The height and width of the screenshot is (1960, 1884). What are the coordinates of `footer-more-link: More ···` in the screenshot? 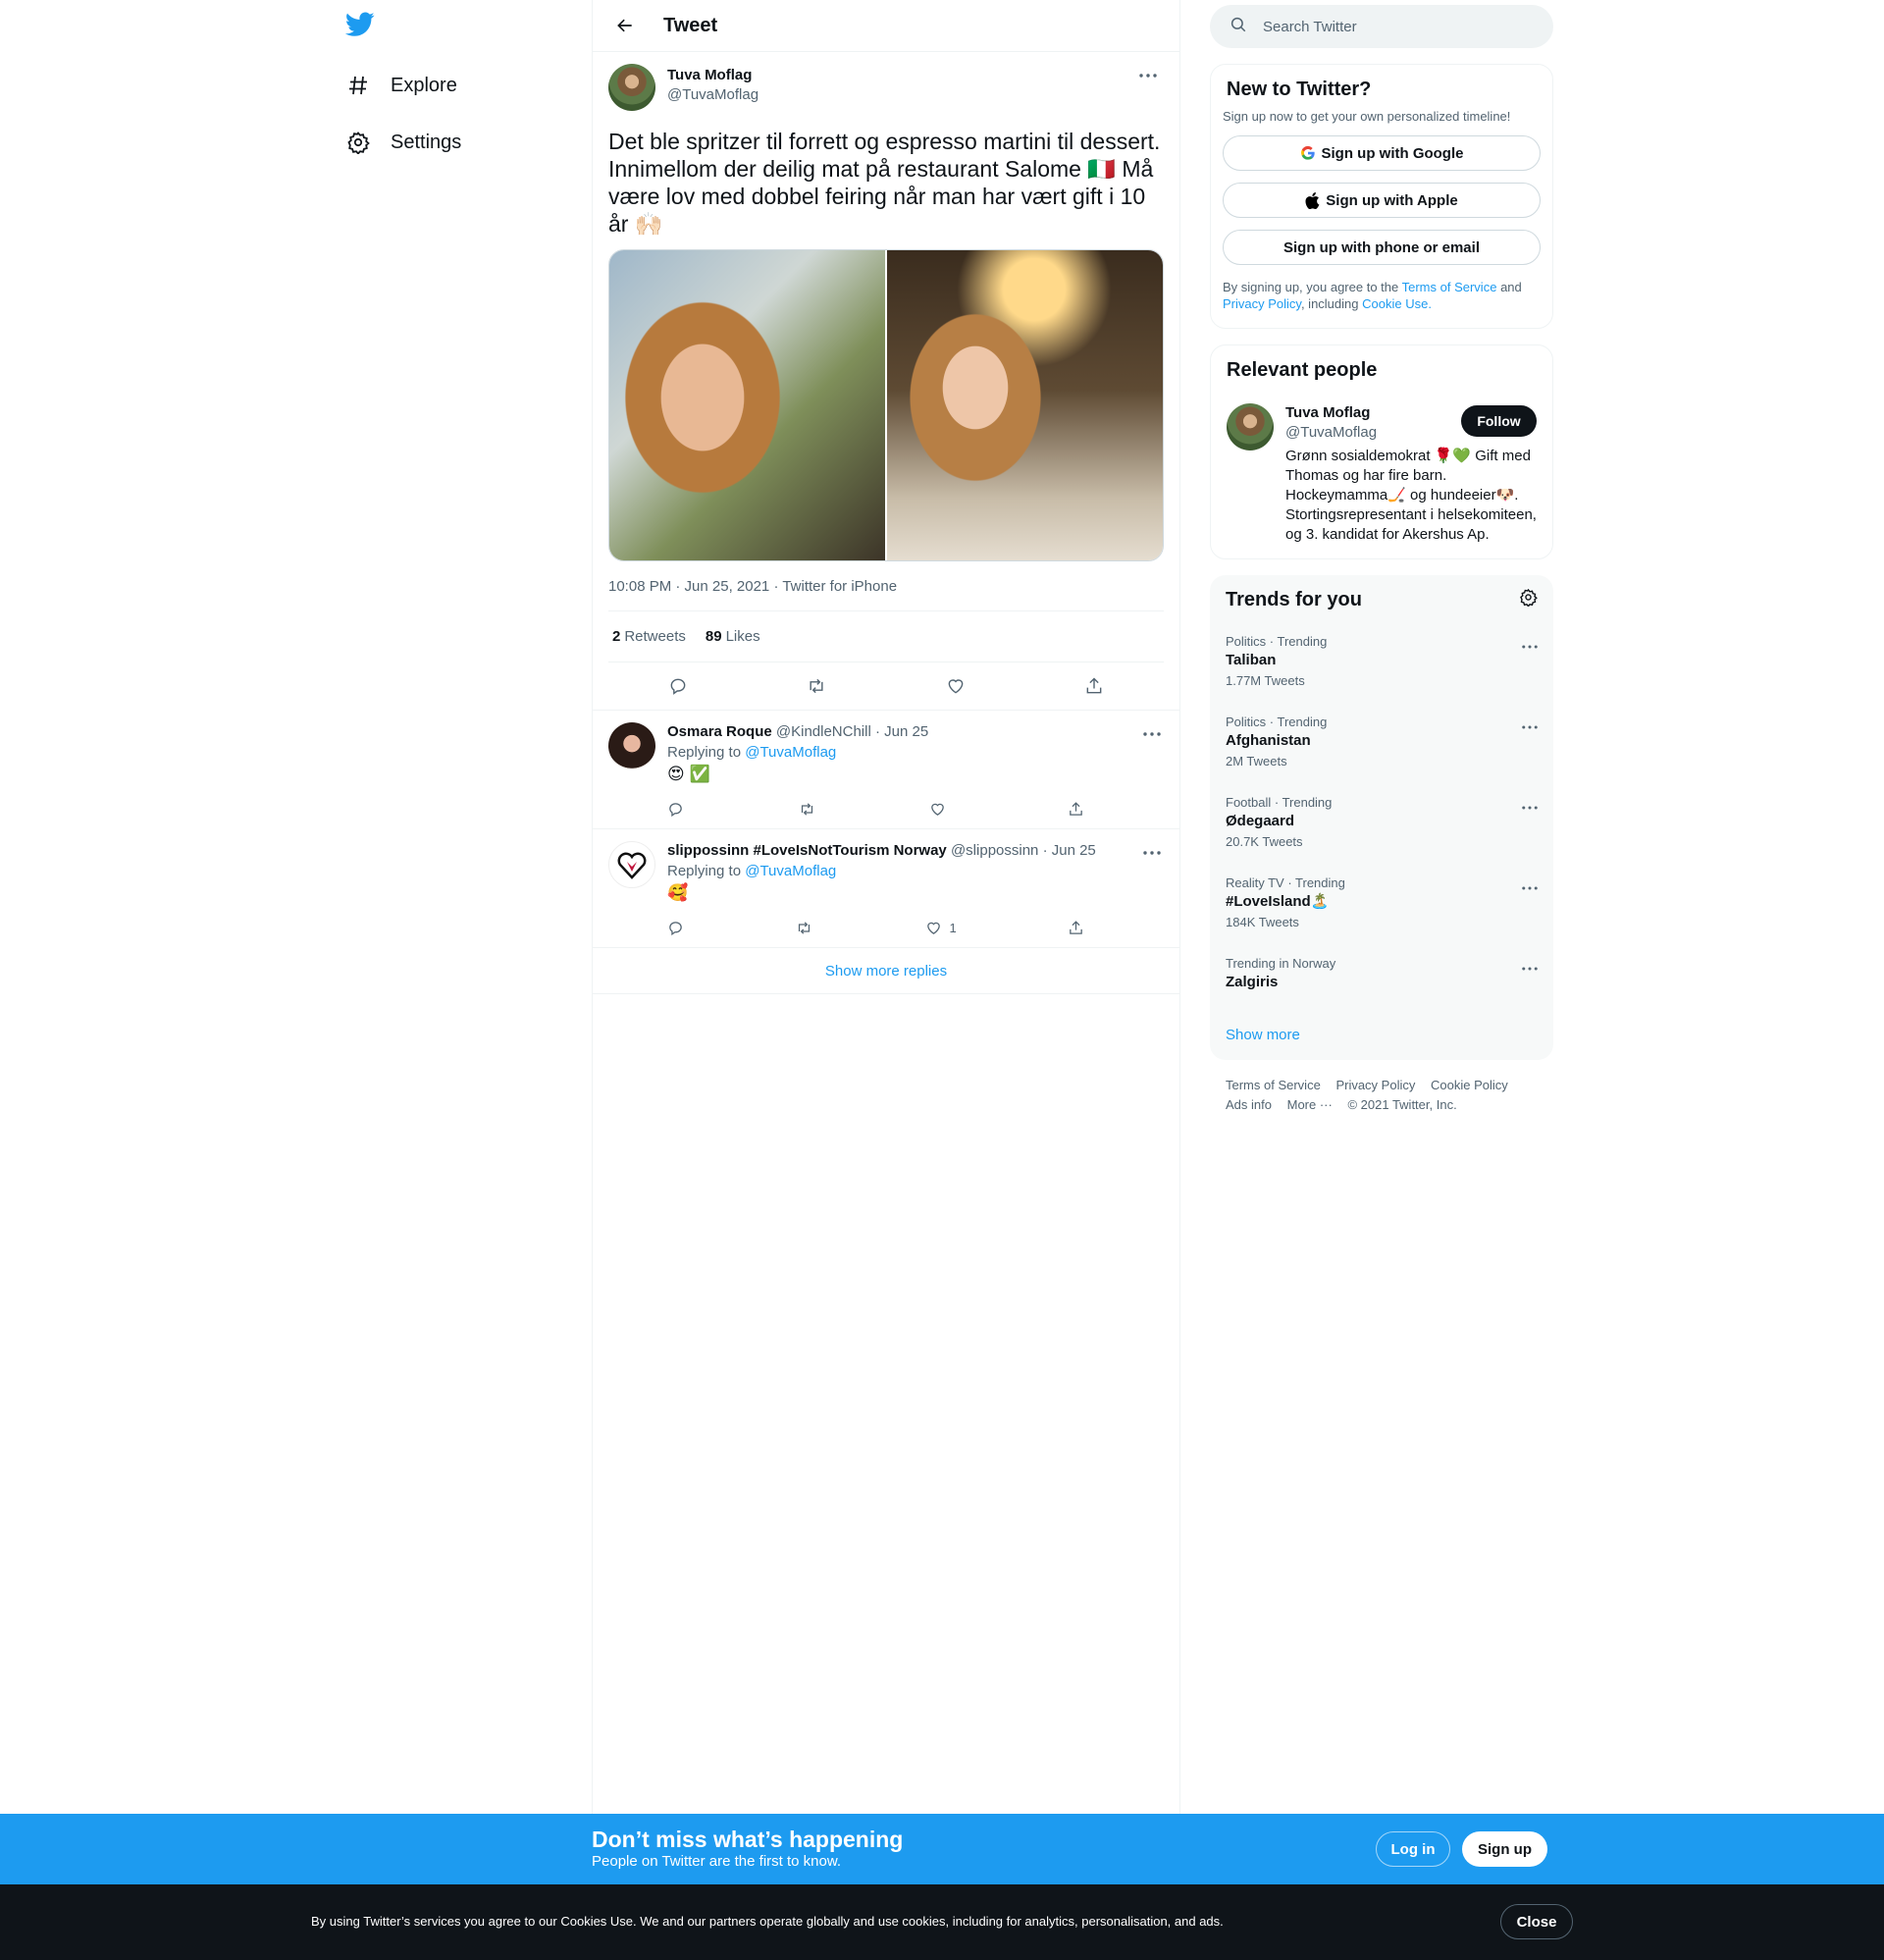 It's located at (1310, 1104).